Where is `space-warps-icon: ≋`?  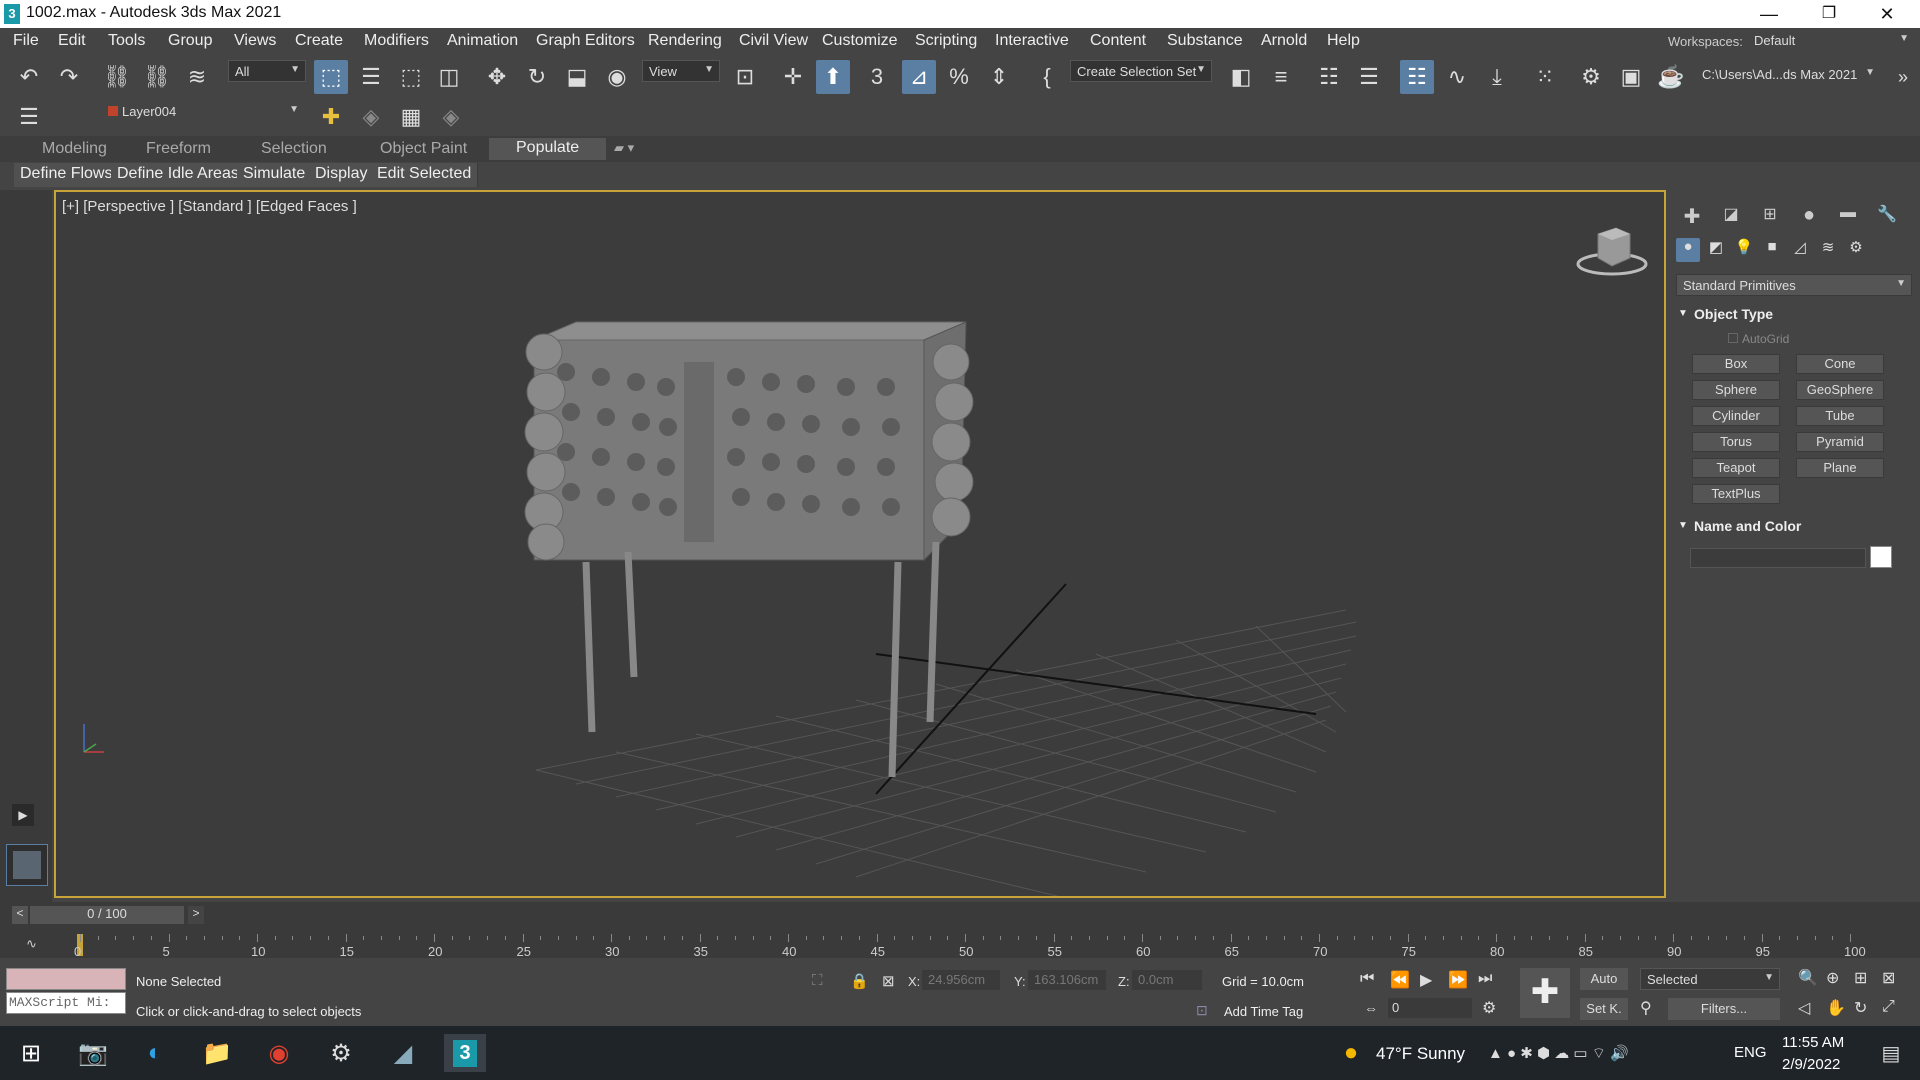
space-warps-icon: ≋ is located at coordinates (1828, 250).